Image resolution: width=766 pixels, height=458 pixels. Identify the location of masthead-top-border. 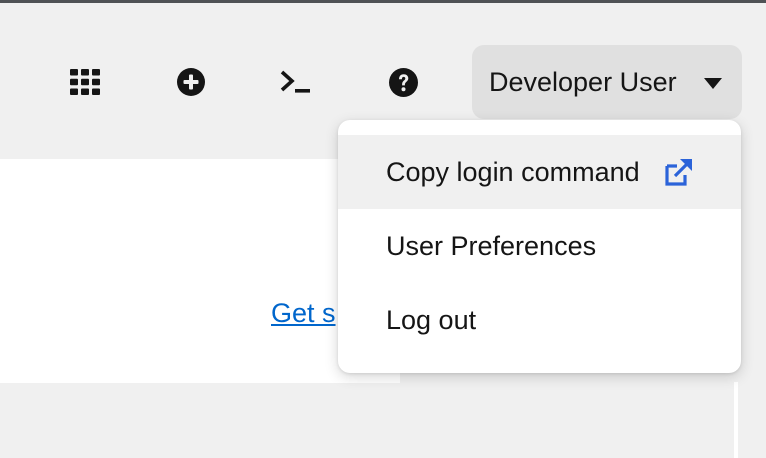
(383, 1).